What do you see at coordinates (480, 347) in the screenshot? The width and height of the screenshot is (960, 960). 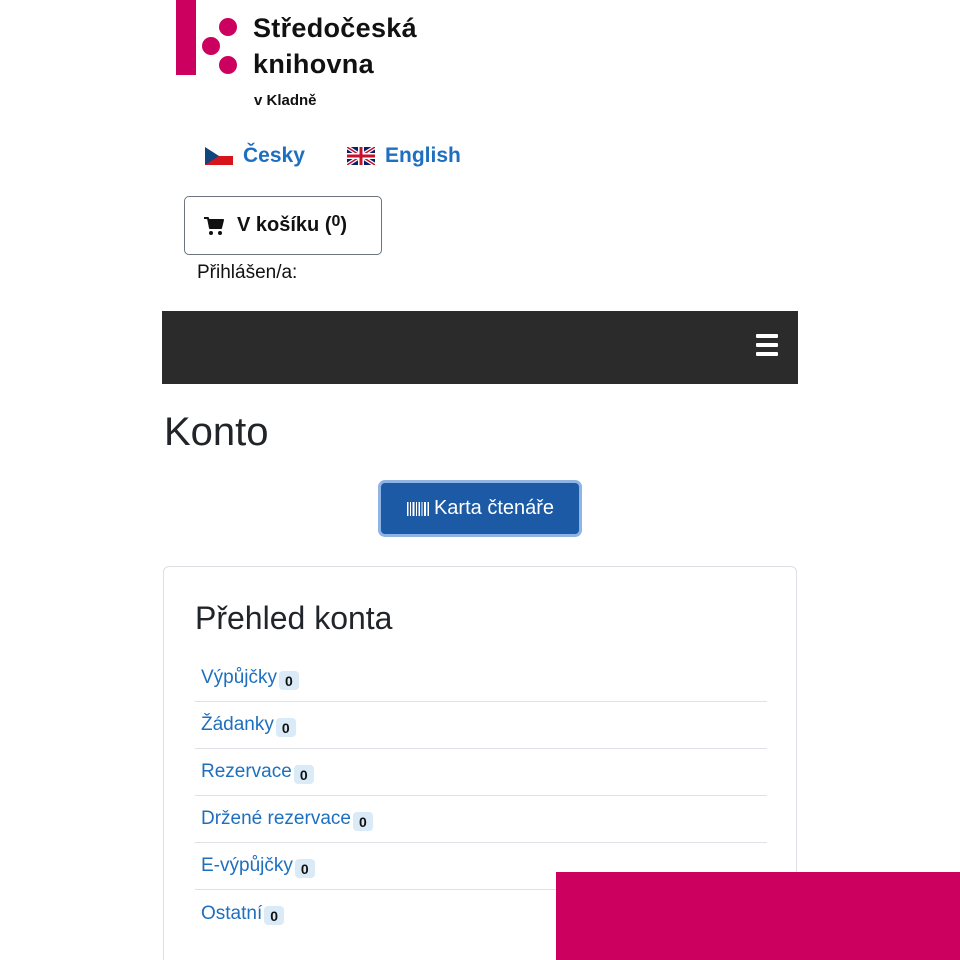 I see `main-navbar` at bounding box center [480, 347].